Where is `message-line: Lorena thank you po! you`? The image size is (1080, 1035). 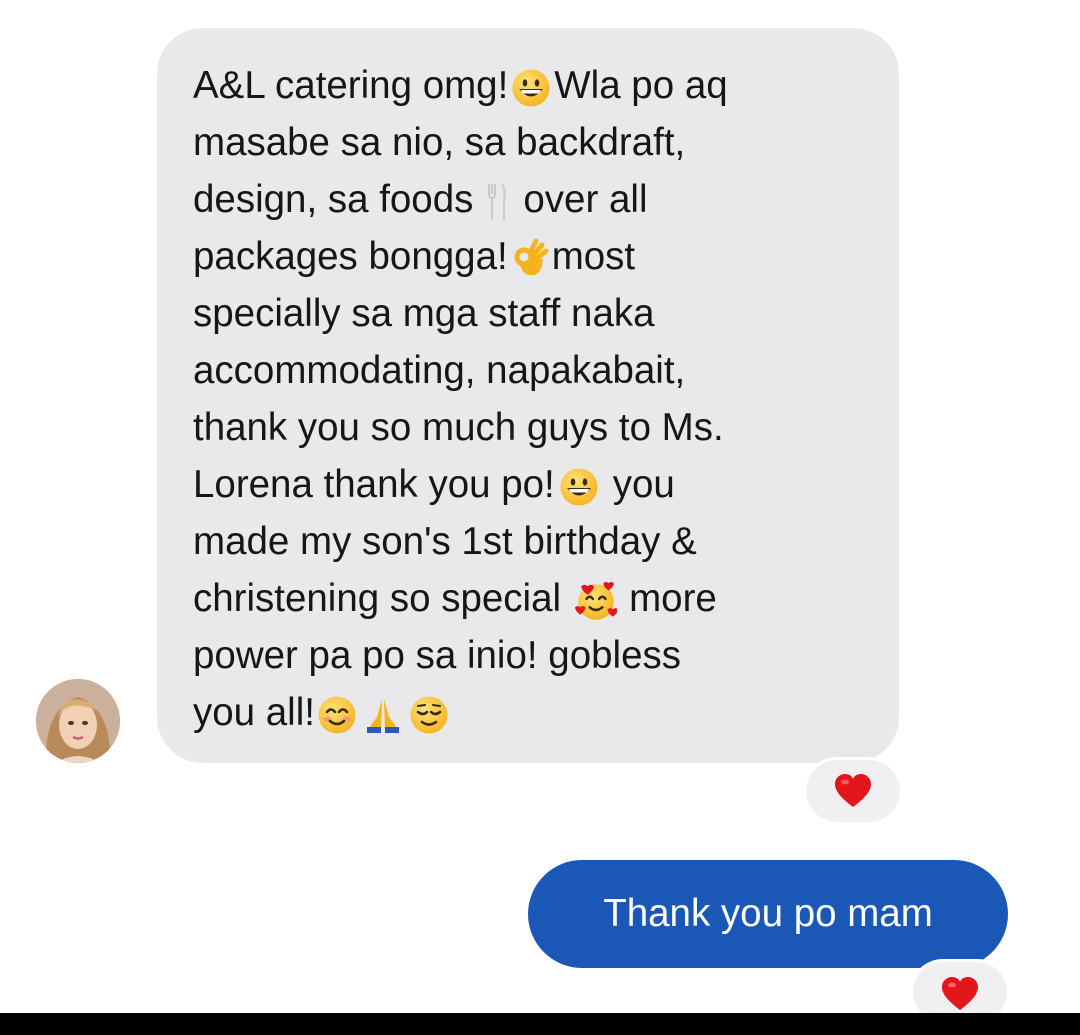
message-line: Lorena thank you po! you is located at coordinates (434, 484).